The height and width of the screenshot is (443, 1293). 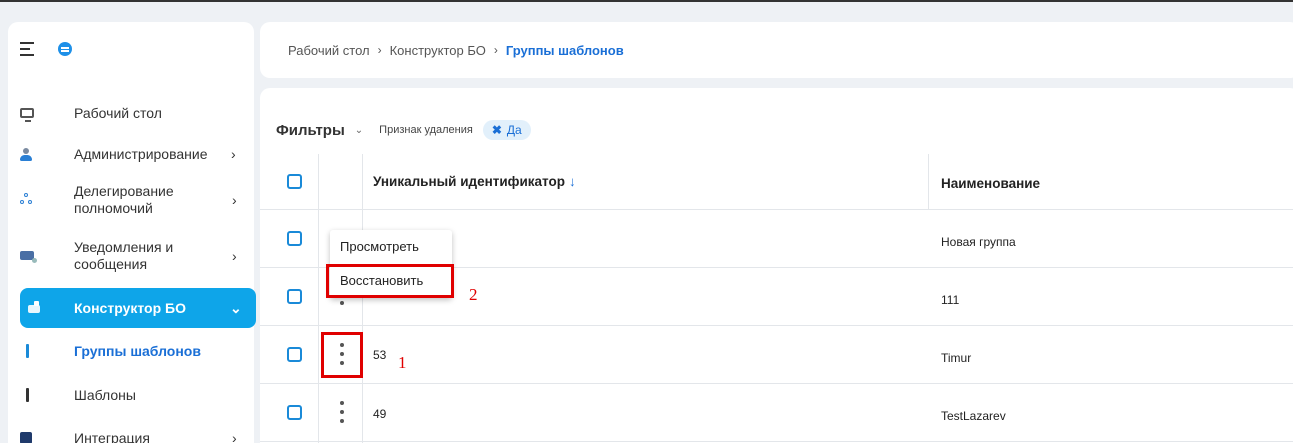 I want to click on select-all-checkbox, so click(x=294, y=181).